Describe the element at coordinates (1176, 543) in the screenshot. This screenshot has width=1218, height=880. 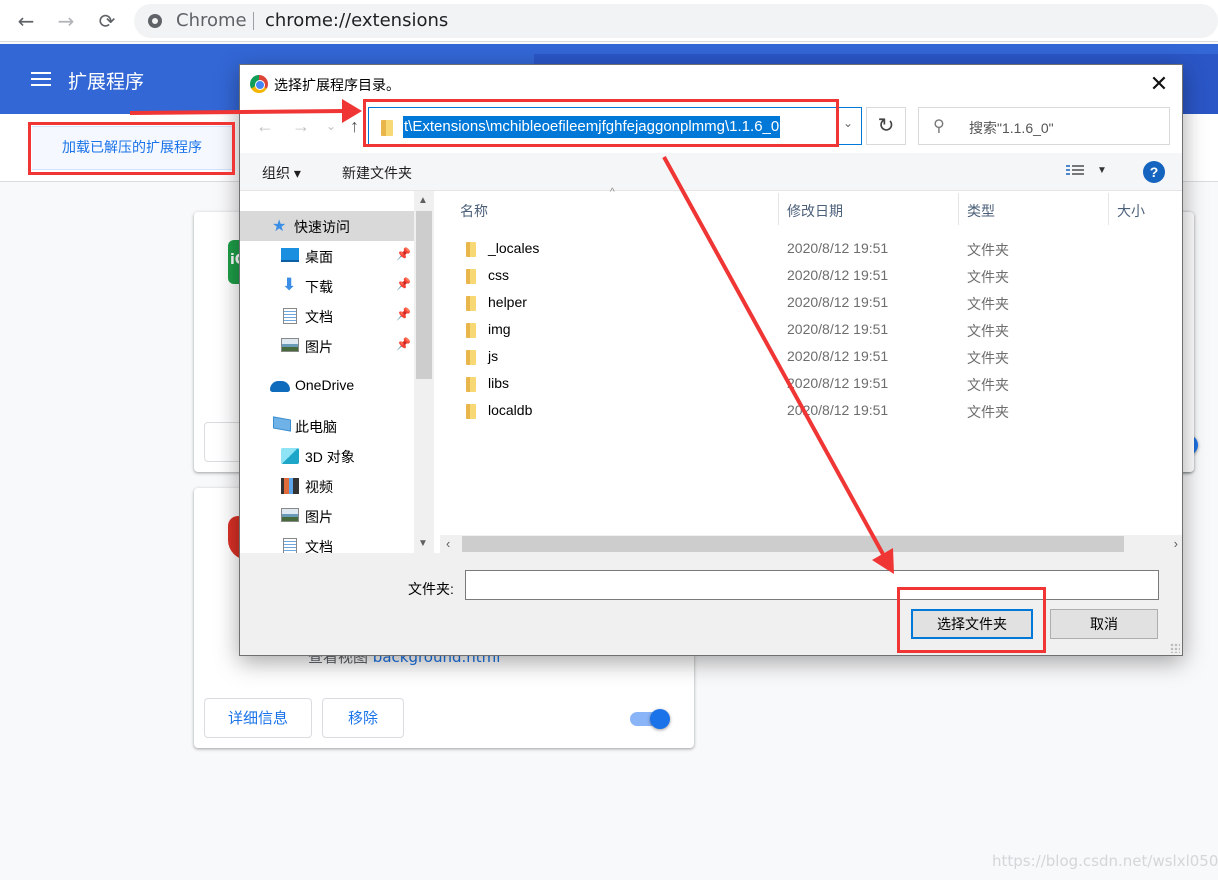
I see `scroll-right-icon: ›` at that location.